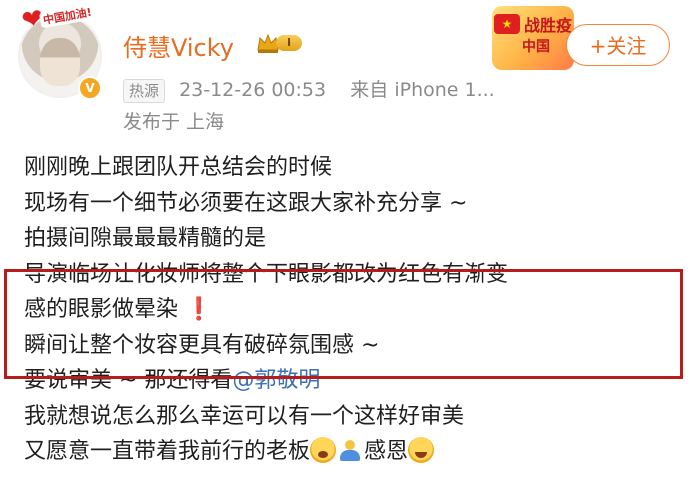 The height and width of the screenshot is (502, 689). What do you see at coordinates (289, 43) in the screenshot?
I see `level-number: I` at bounding box center [289, 43].